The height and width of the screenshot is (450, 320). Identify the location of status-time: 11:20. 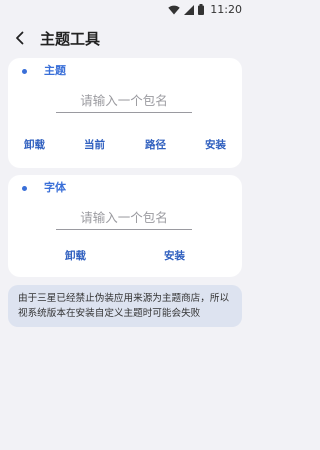
(226, 9).